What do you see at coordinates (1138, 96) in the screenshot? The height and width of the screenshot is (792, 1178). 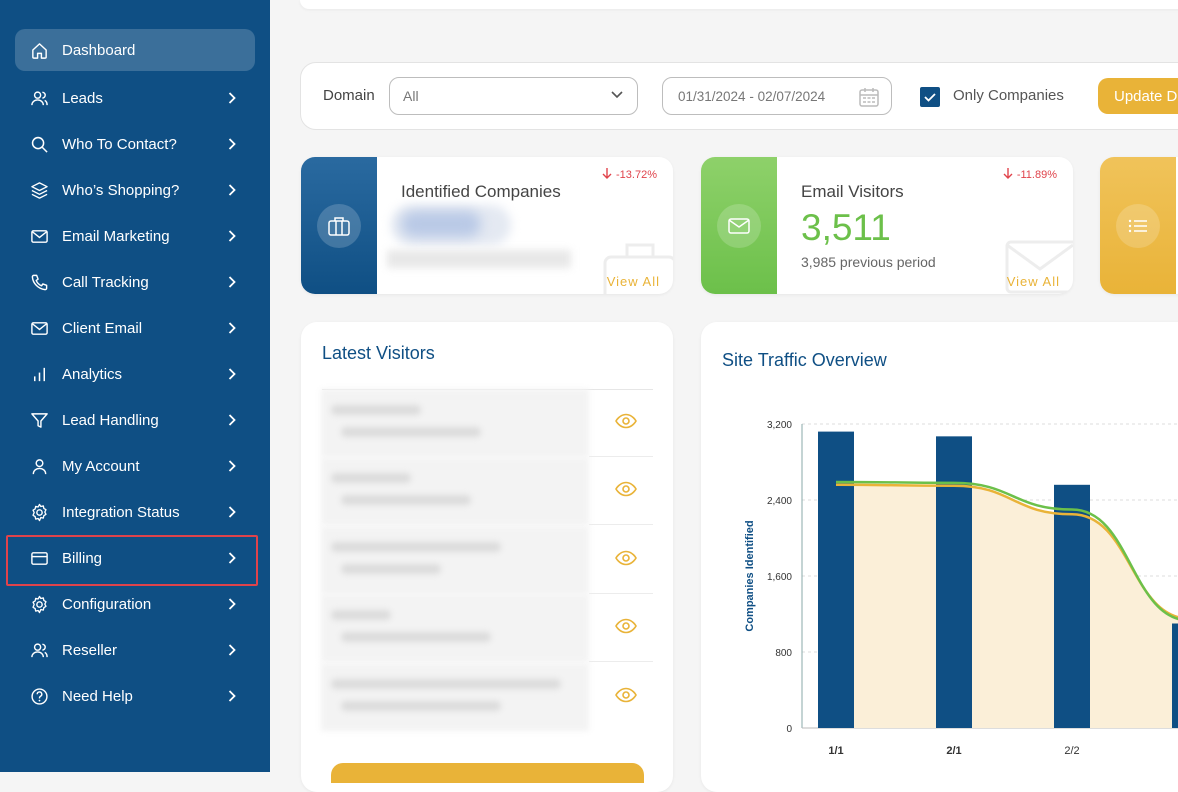 I see `update-button: Update D` at bounding box center [1138, 96].